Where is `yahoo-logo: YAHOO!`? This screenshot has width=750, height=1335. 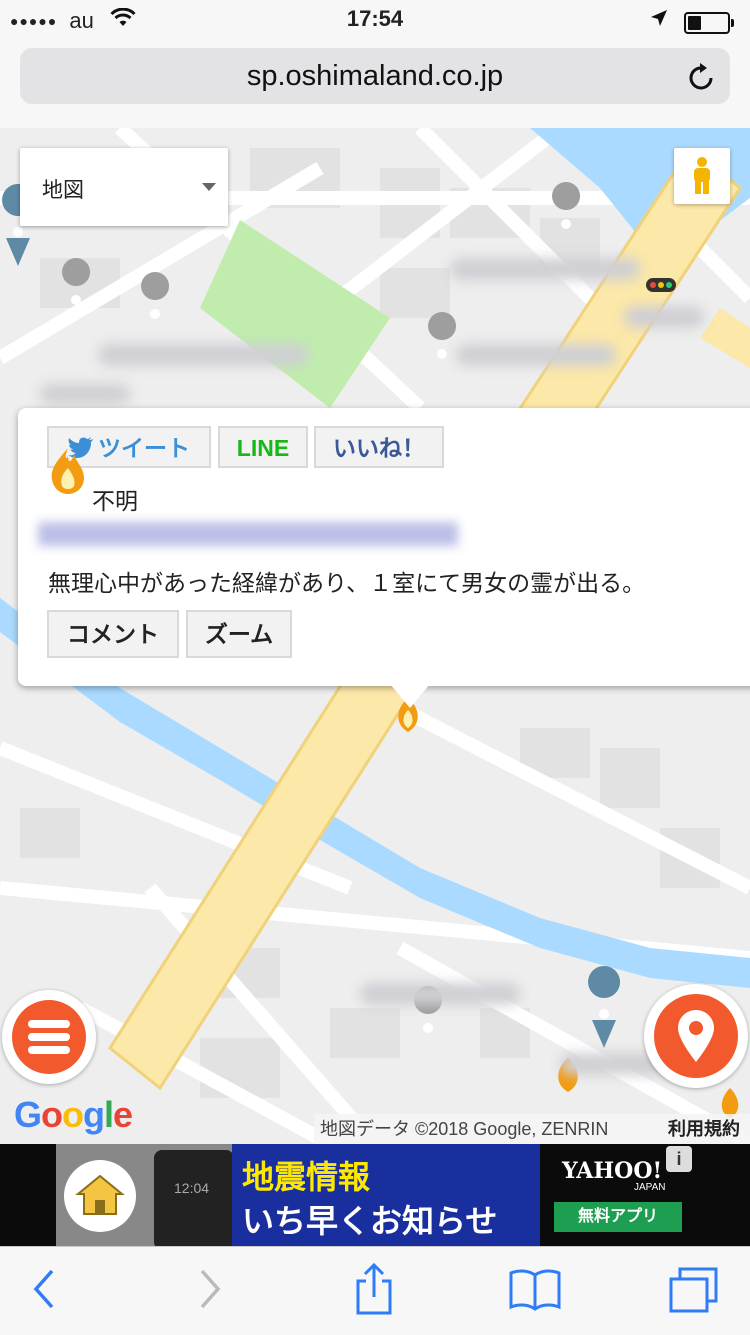 yahoo-logo: YAHOO! is located at coordinates (612, 1171).